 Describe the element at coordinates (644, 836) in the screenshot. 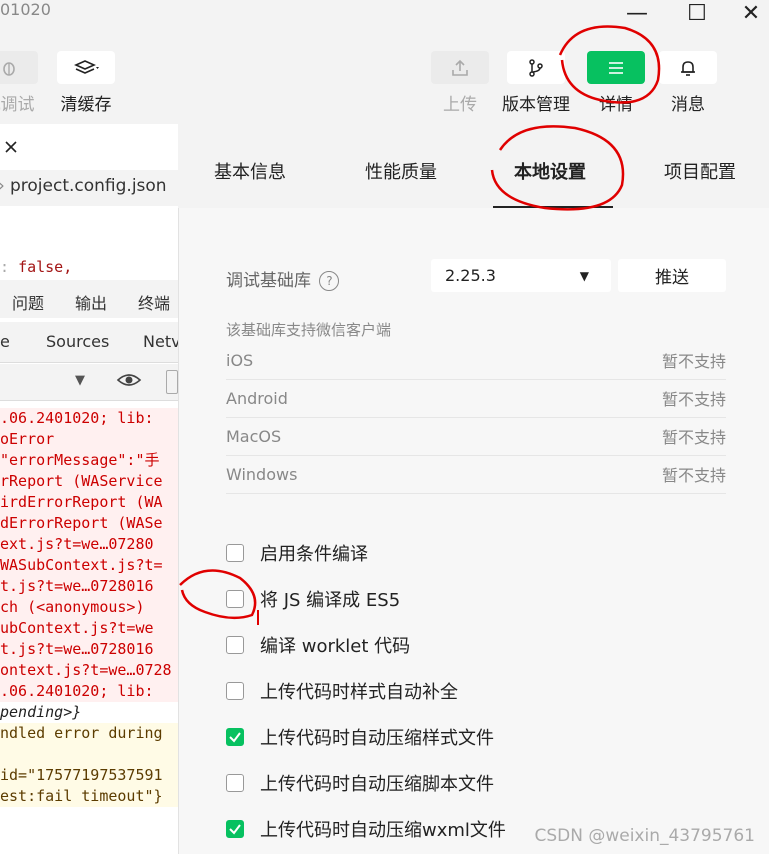

I see `watermark: CSDN @weixin_43795761` at that location.